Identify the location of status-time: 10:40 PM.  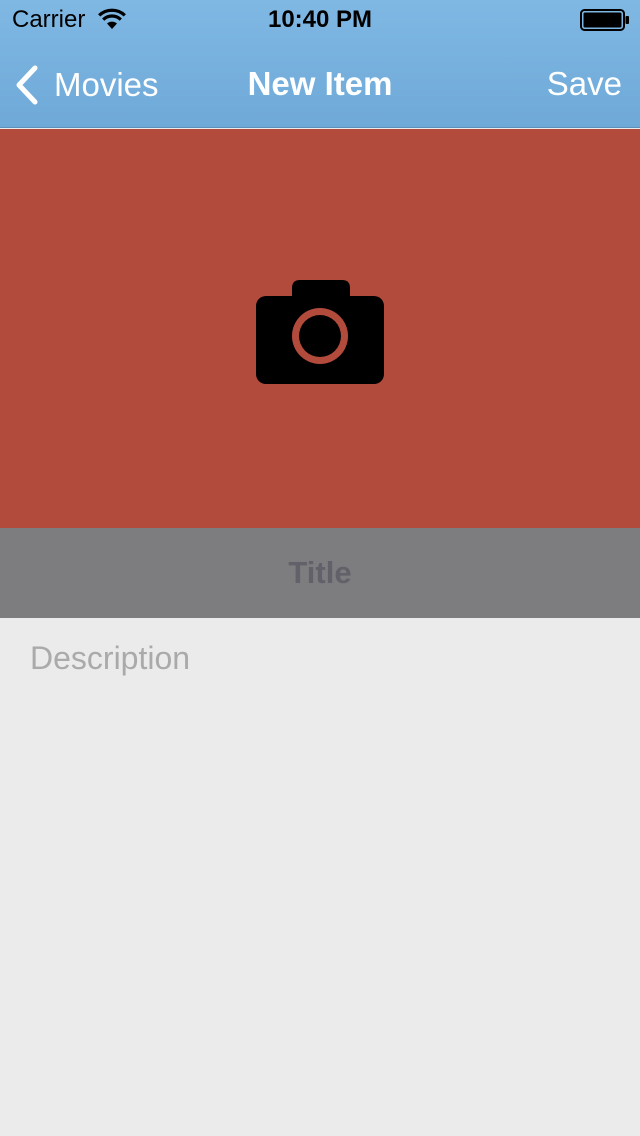
(320, 19).